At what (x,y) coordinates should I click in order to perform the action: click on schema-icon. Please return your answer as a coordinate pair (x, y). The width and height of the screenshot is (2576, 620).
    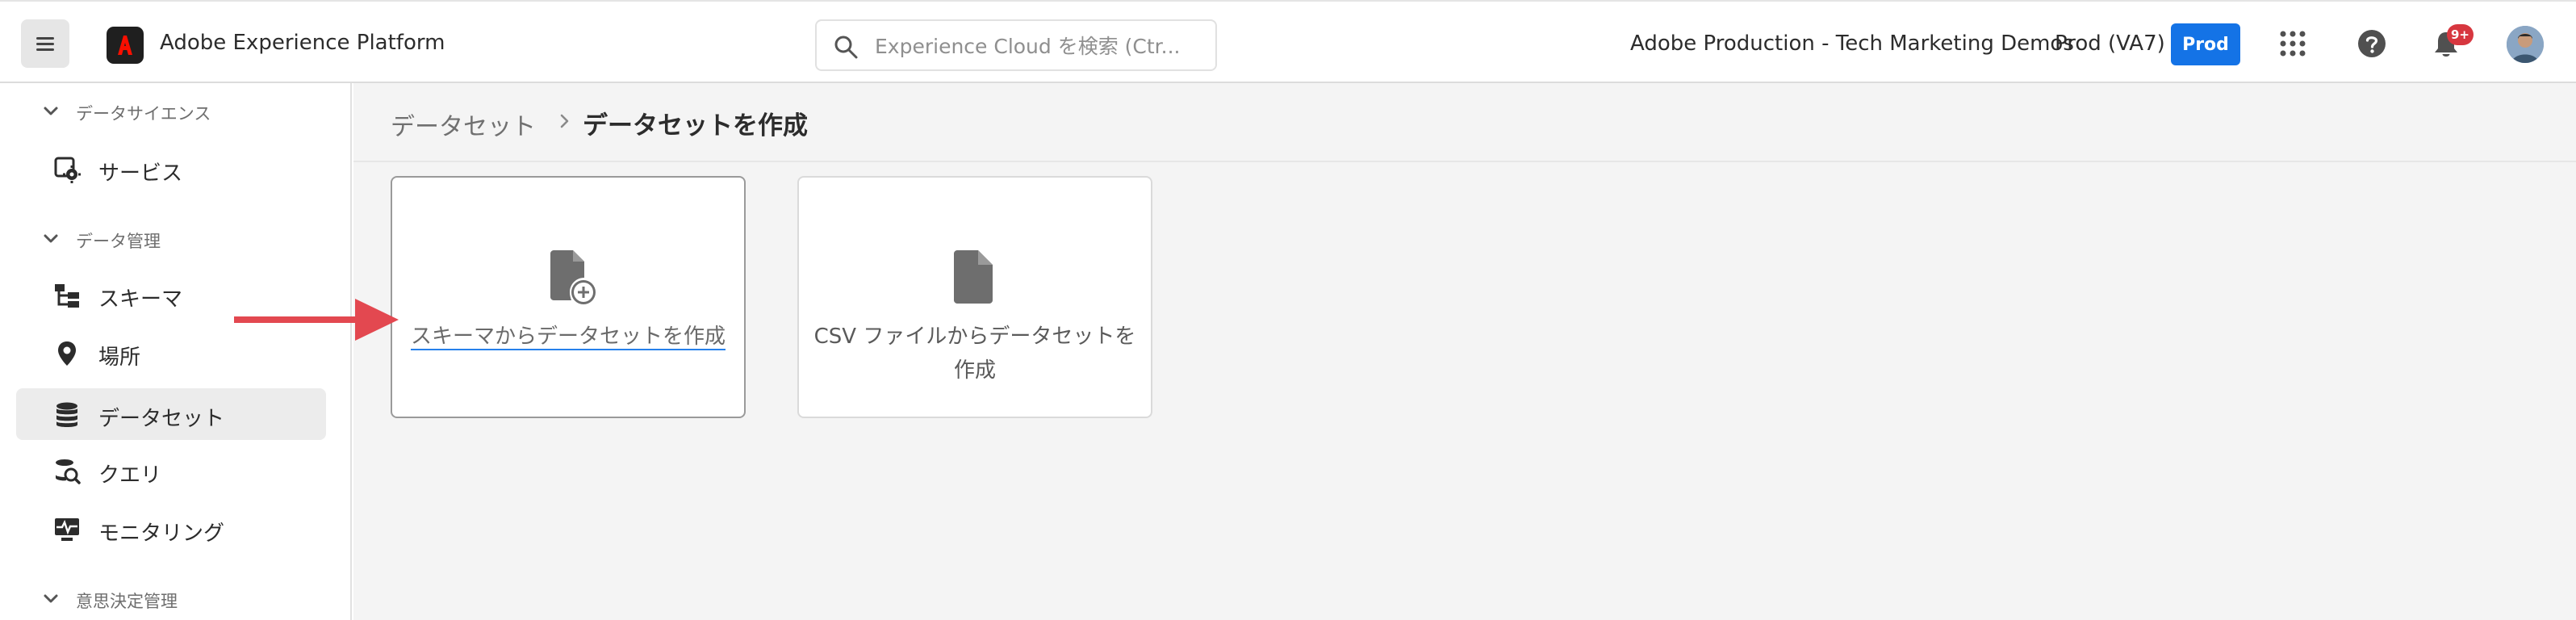
    Looking at the image, I should click on (67, 296).